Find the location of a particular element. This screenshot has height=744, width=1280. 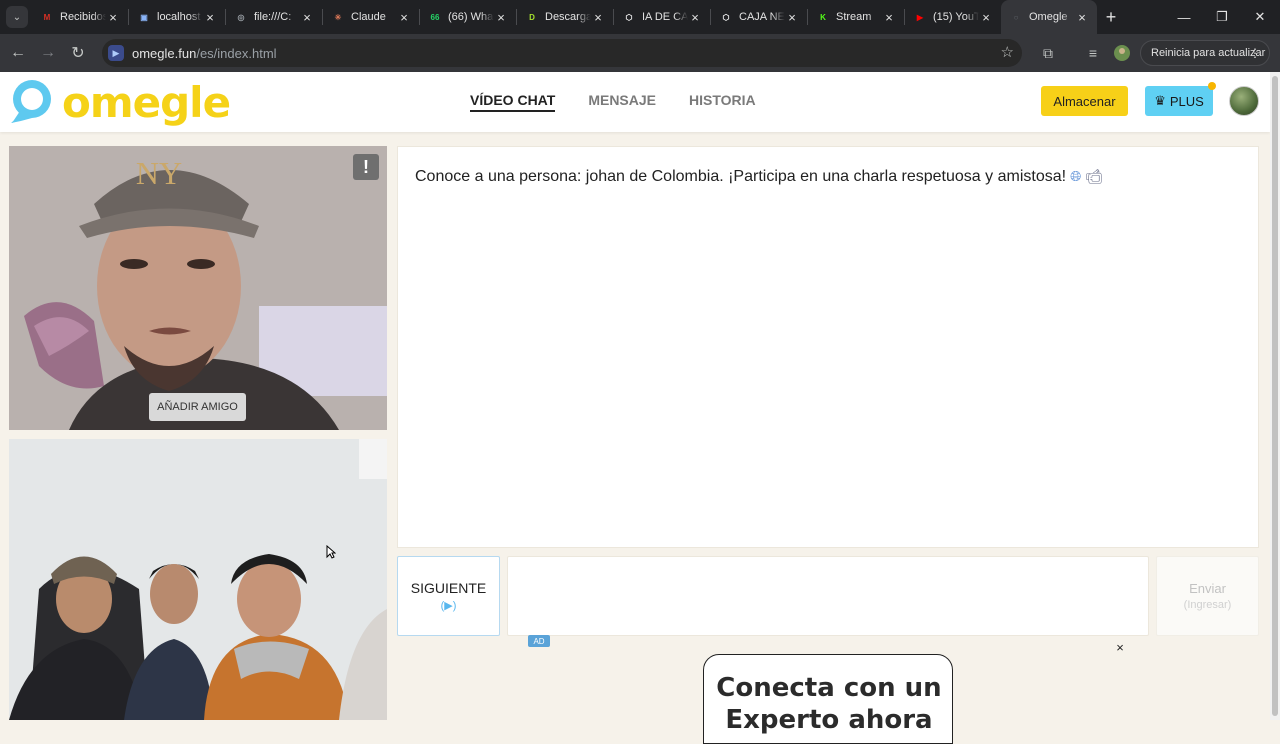

browser-tab: ▶ (15) YouTube× is located at coordinates (953, 17).